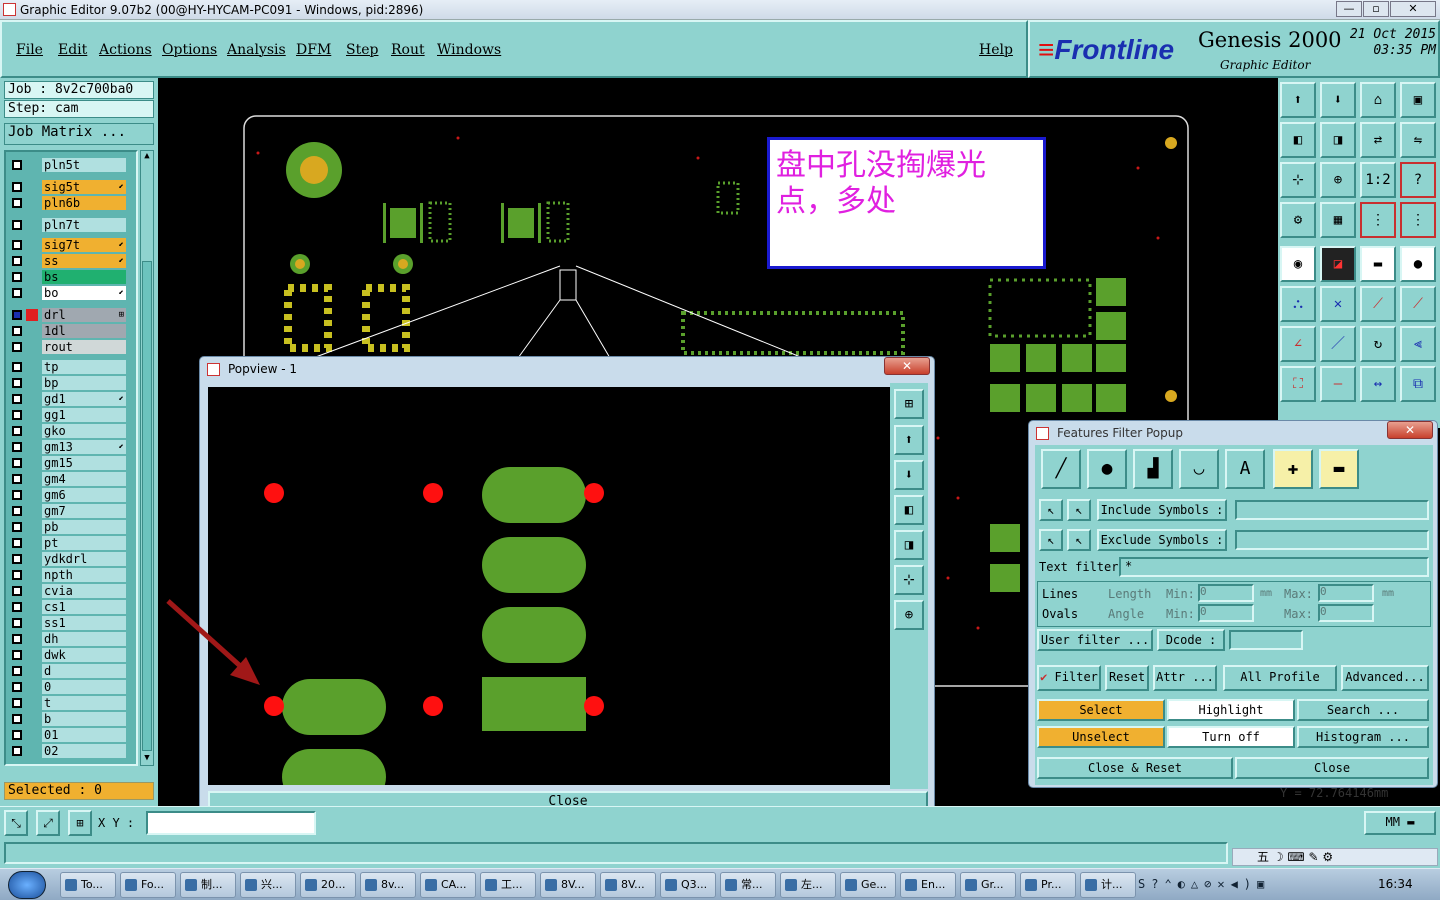 This screenshot has width=1440, height=900. What do you see at coordinates (84, 575) in the screenshot?
I see `layer-name: npth` at bounding box center [84, 575].